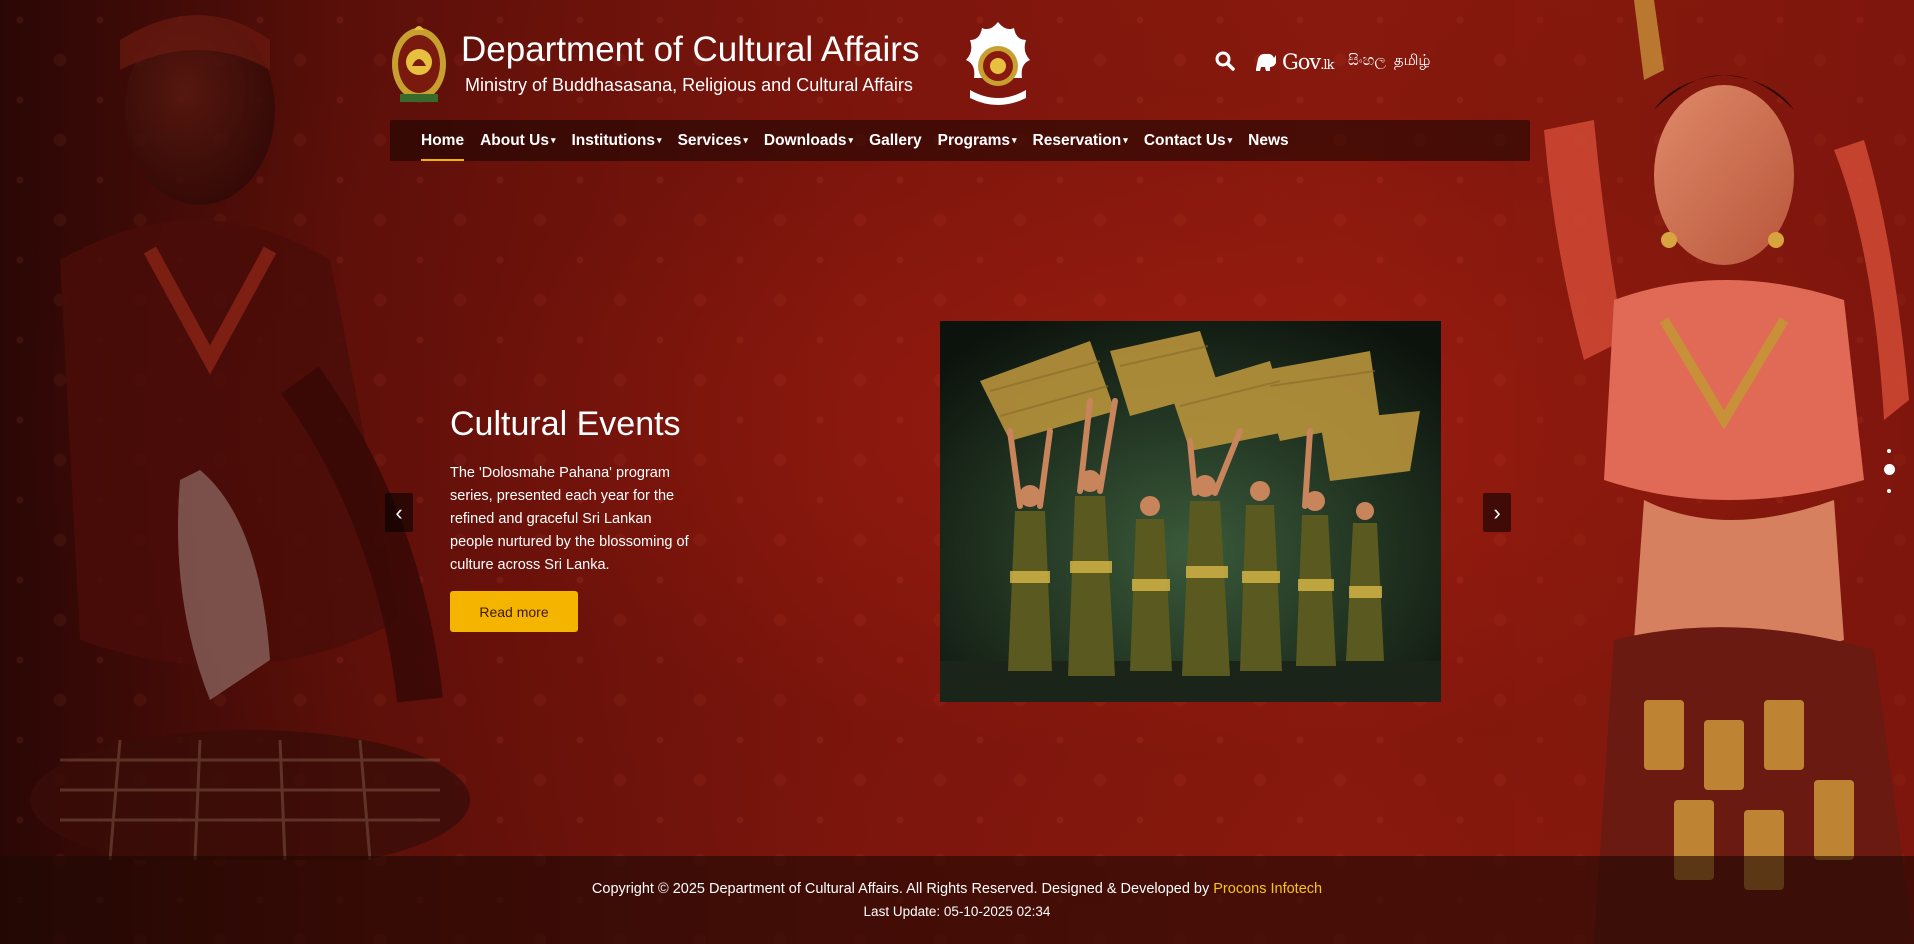 The height and width of the screenshot is (944, 1914). What do you see at coordinates (709, 140) in the screenshot?
I see `nav-item-label: Services` at bounding box center [709, 140].